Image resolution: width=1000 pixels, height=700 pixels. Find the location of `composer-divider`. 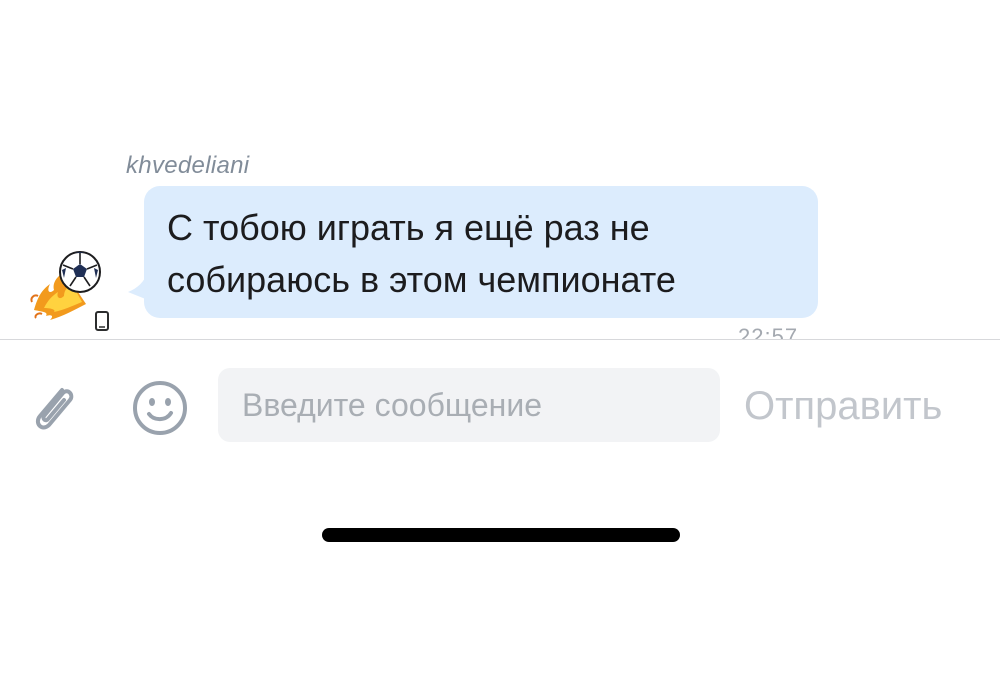

composer-divider is located at coordinates (500, 339).